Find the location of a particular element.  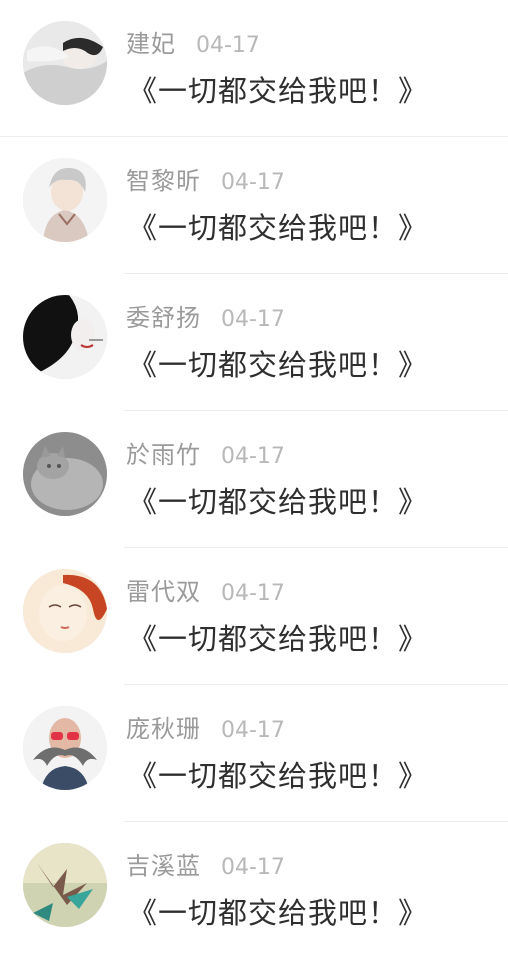

user-name: 於雨竹 is located at coordinates (163, 452).